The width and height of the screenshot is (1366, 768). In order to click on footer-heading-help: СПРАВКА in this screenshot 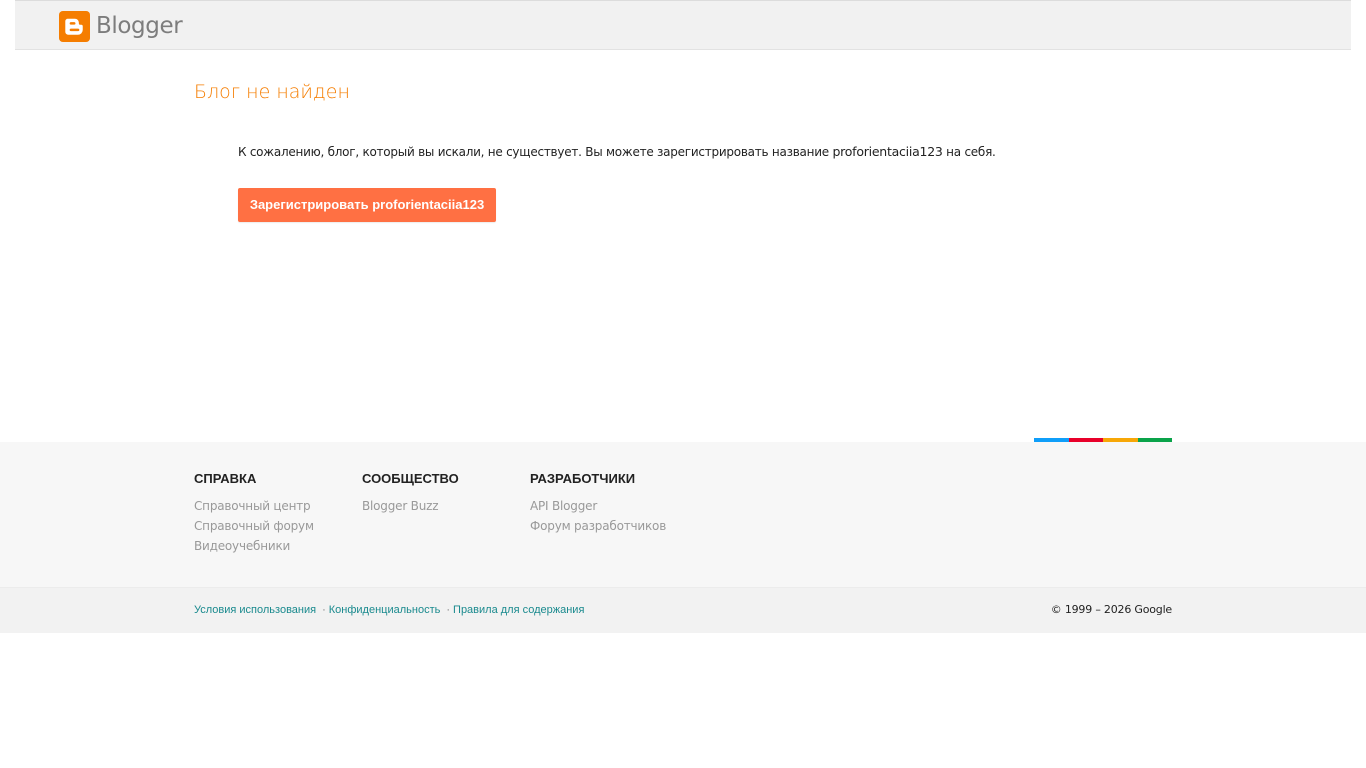, I will do `click(225, 478)`.